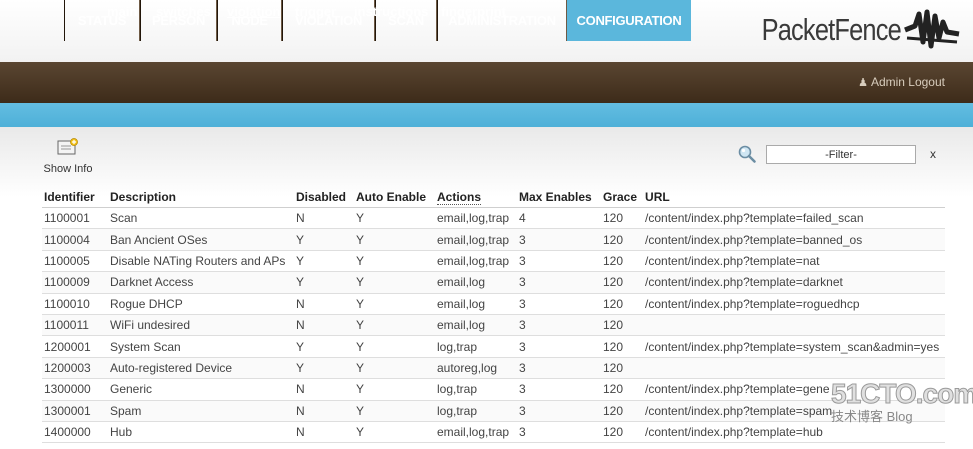 Image resolution: width=973 pixels, height=449 pixels. I want to click on column-header-actions-label: Actions, so click(459, 197).